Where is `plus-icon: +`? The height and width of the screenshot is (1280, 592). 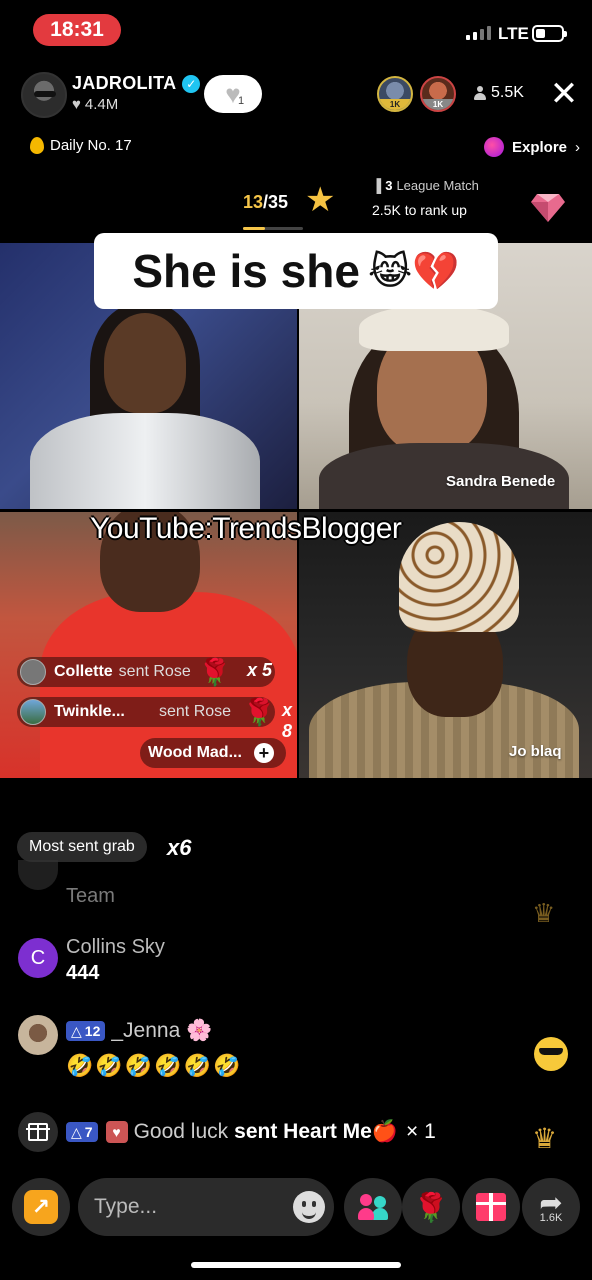
plus-icon: + is located at coordinates (263, 753).